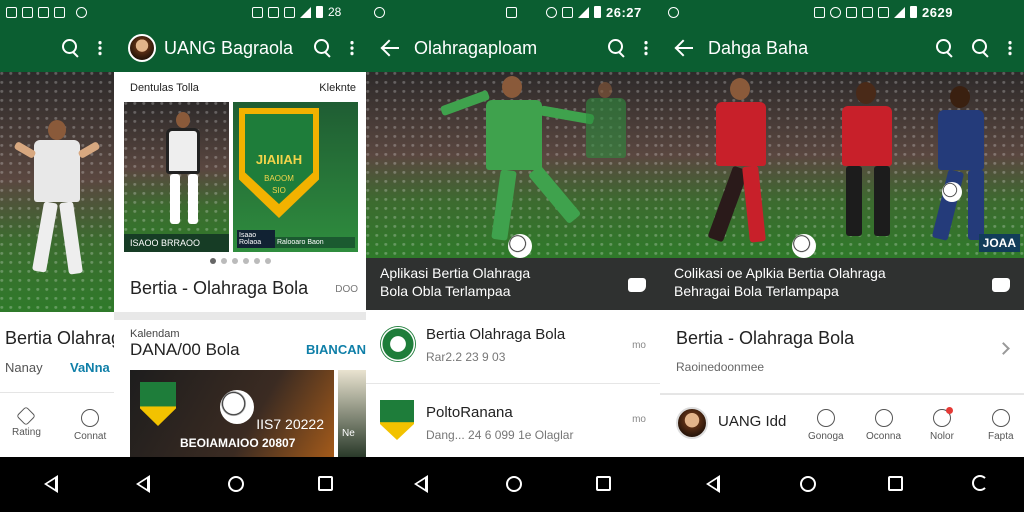 This screenshot has height=512, width=1024. Describe the element at coordinates (279, 159) in the screenshot. I see `crest-text: JIAIIAH` at that location.